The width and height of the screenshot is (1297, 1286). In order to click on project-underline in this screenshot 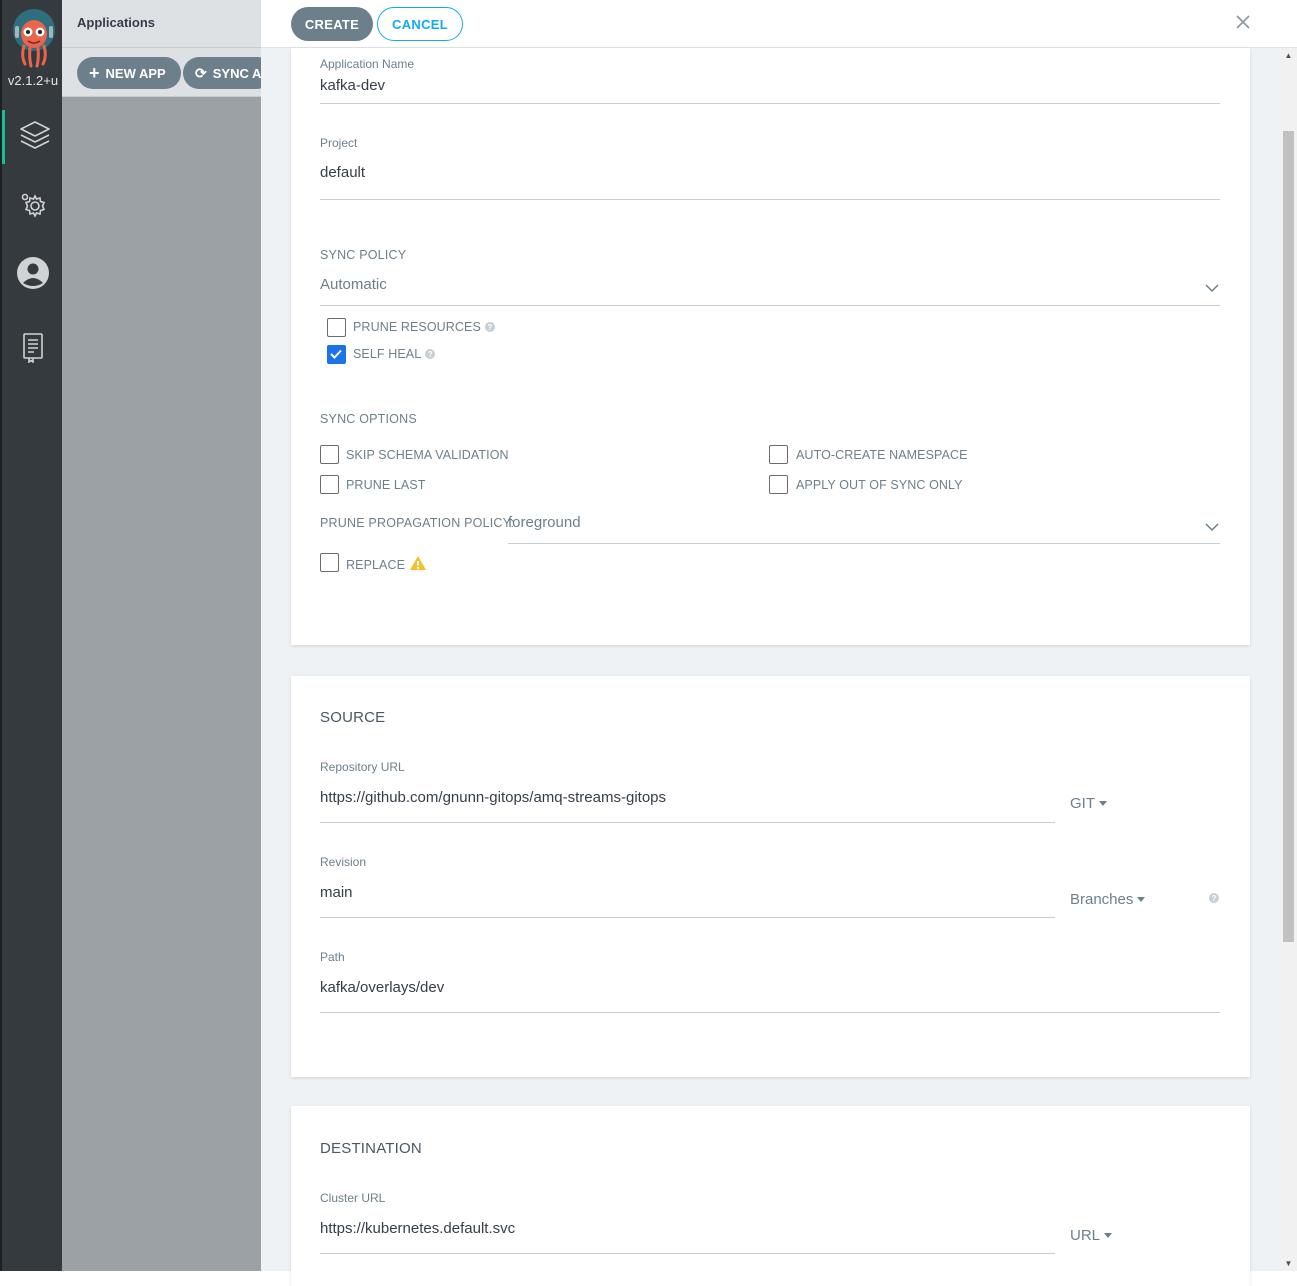, I will do `click(770, 199)`.